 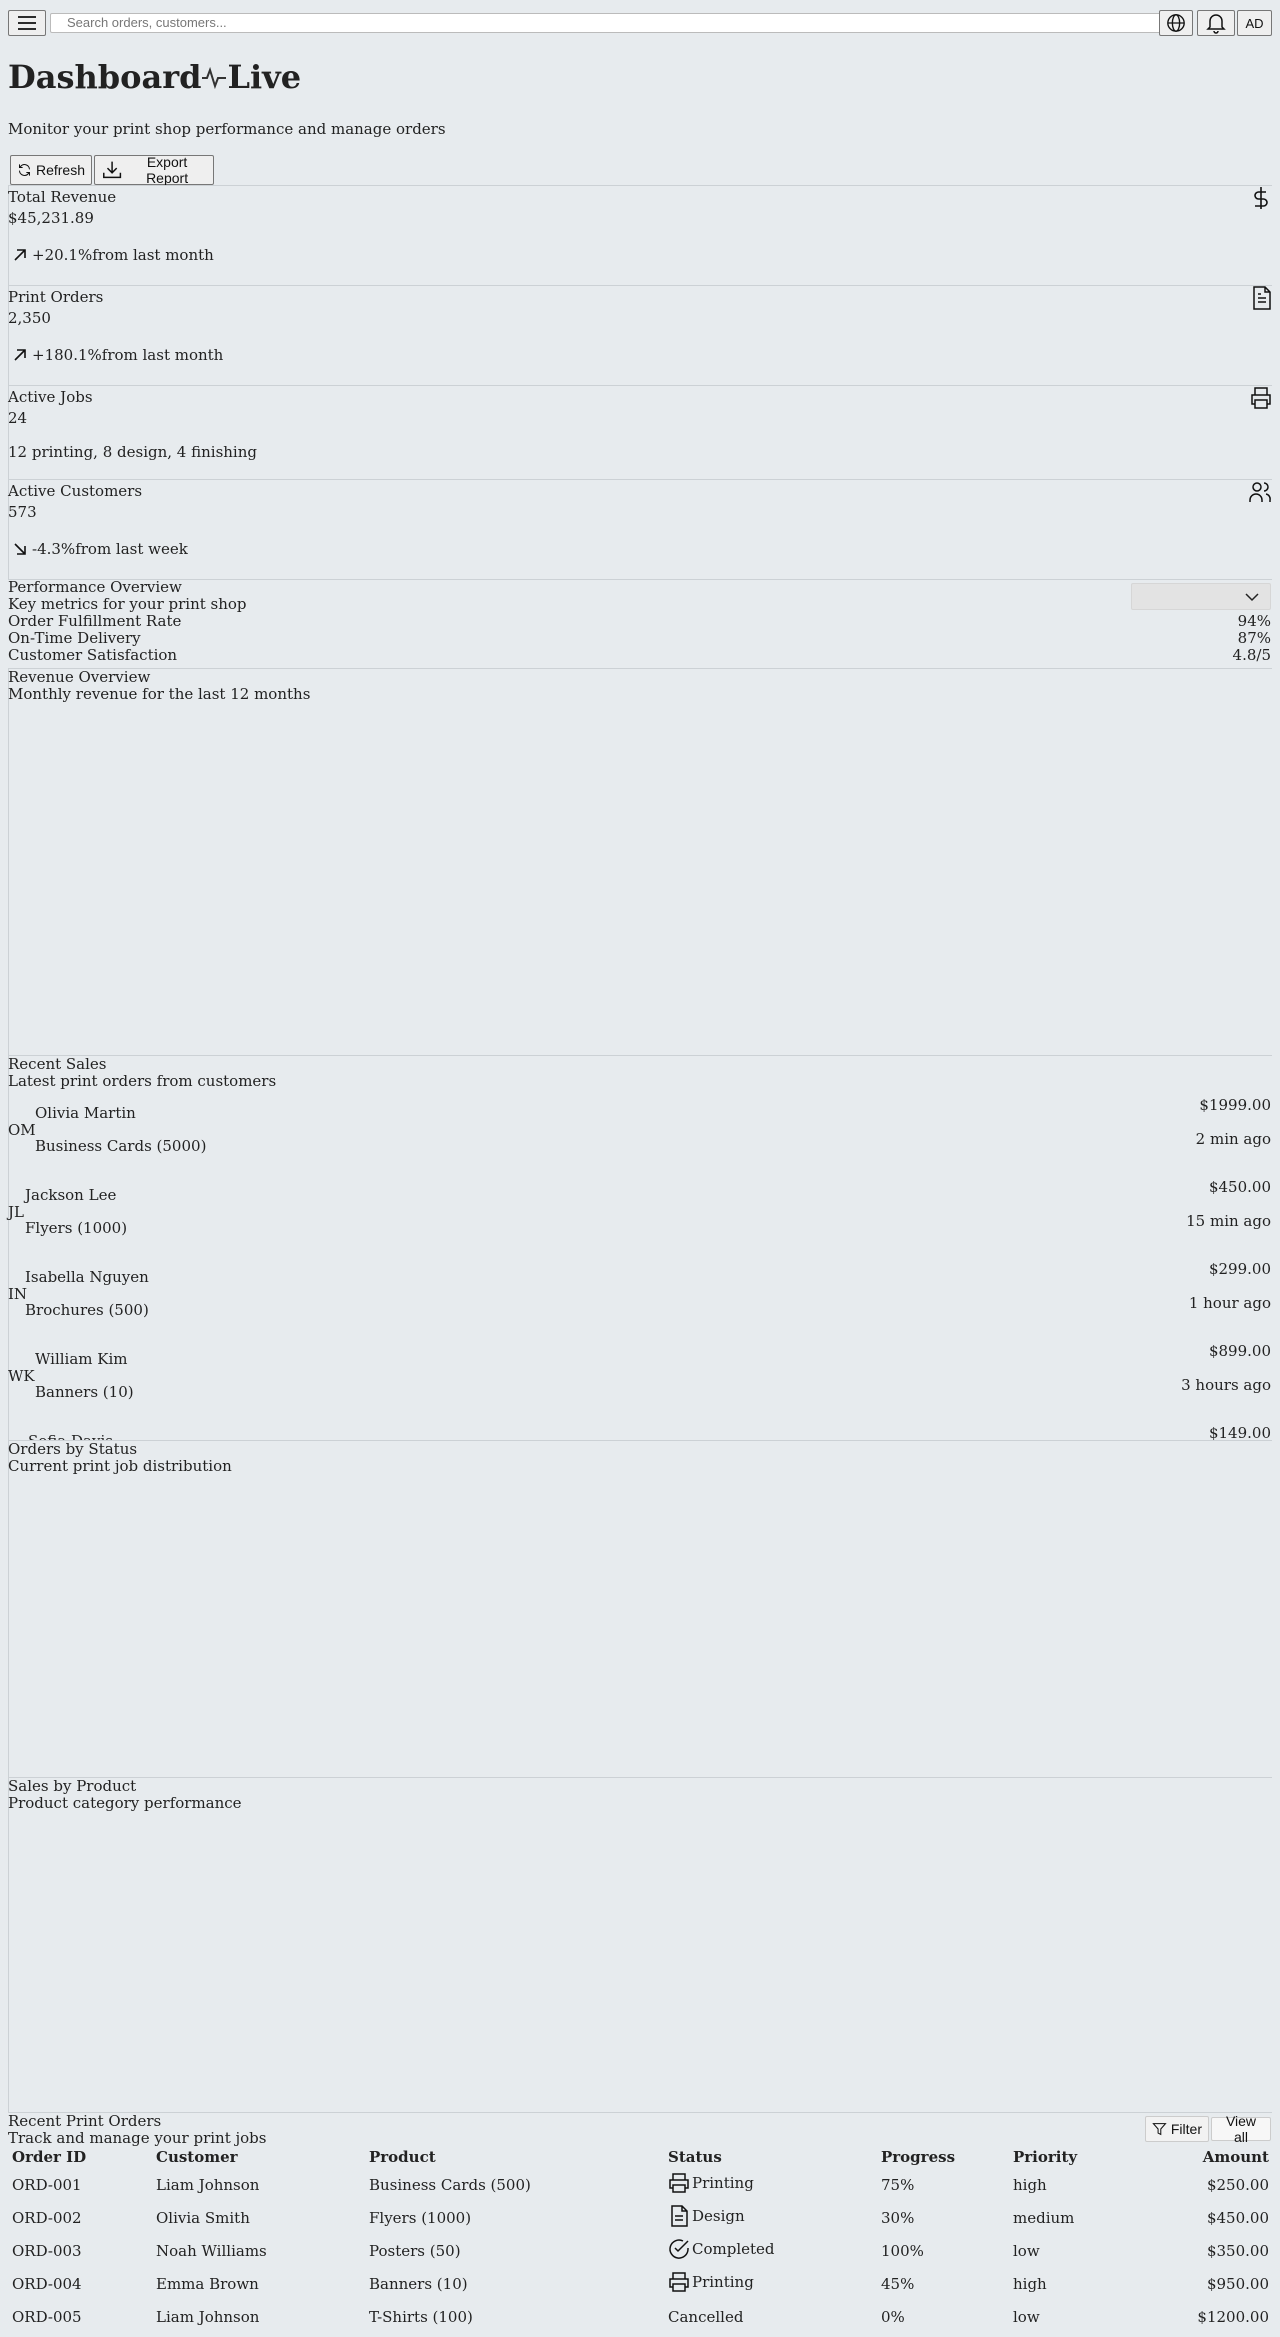 What do you see at coordinates (1226, 1385) in the screenshot?
I see `sale-time: 3 hours ago` at bounding box center [1226, 1385].